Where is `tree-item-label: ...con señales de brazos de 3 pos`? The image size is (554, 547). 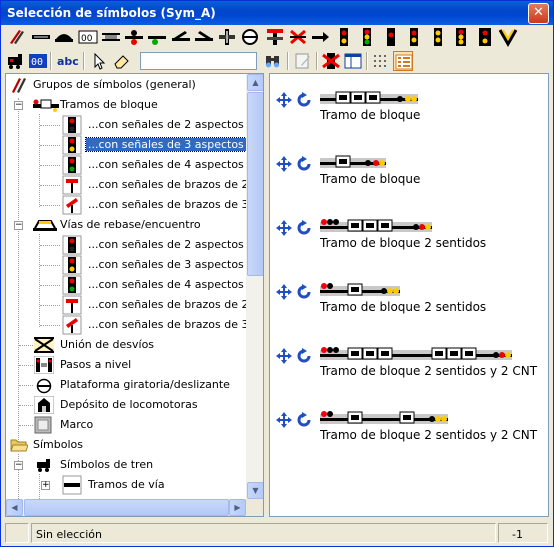
tree-item-label: ...con señales de brazos de 3 pos is located at coordinates (176, 324).